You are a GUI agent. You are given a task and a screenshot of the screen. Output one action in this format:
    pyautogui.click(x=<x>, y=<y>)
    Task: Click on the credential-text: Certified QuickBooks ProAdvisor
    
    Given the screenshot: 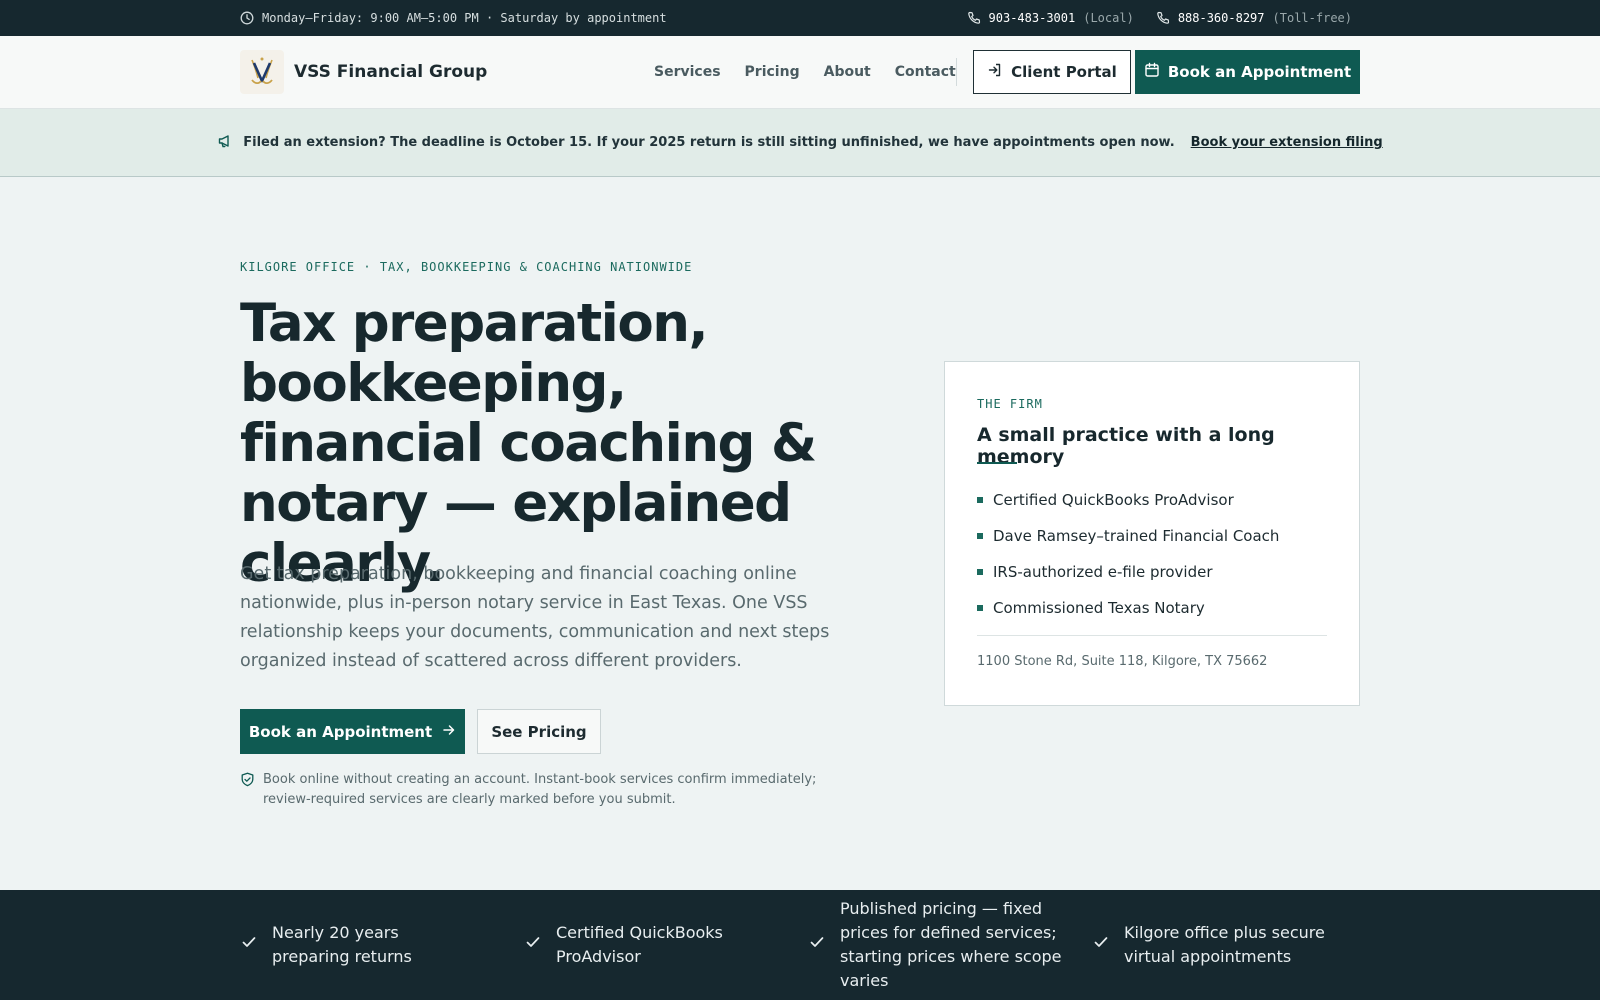 What is the action you would take?
    pyautogui.click(x=1113, y=500)
    